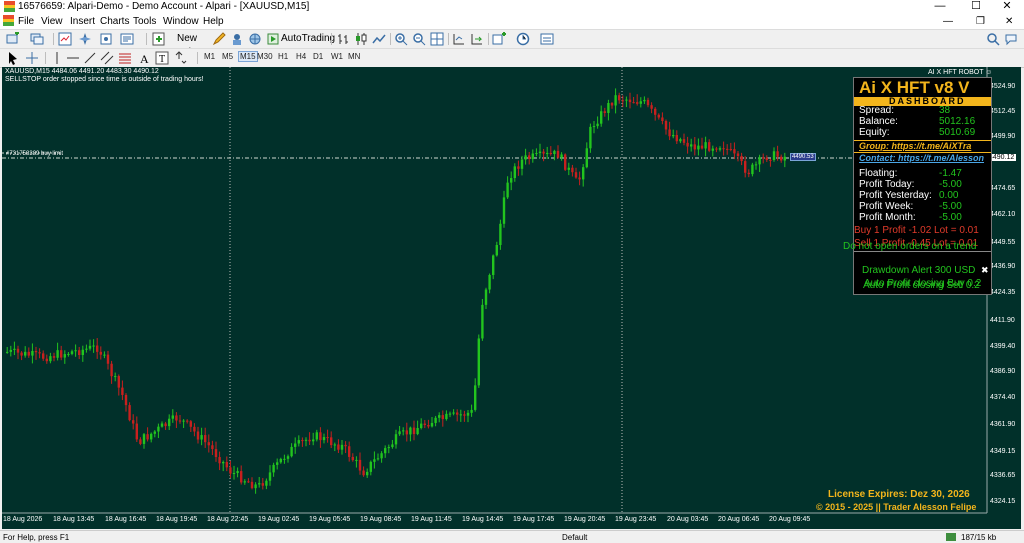 This screenshot has width=1024, height=543. I want to click on buy-positions-line: Buy 1 Profit -1.02 Lot = 0.01, so click(916, 230).